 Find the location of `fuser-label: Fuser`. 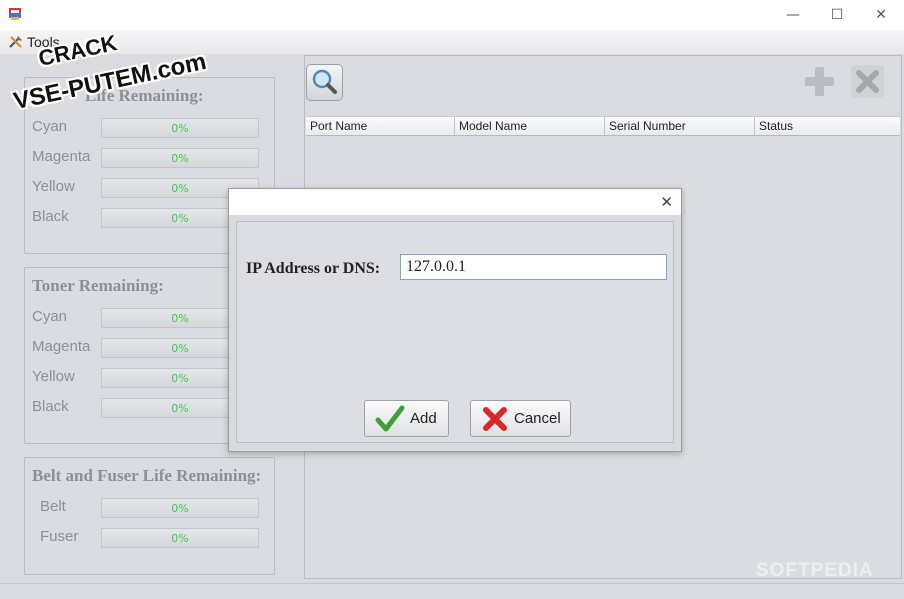

fuser-label: Fuser is located at coordinates (59, 536).